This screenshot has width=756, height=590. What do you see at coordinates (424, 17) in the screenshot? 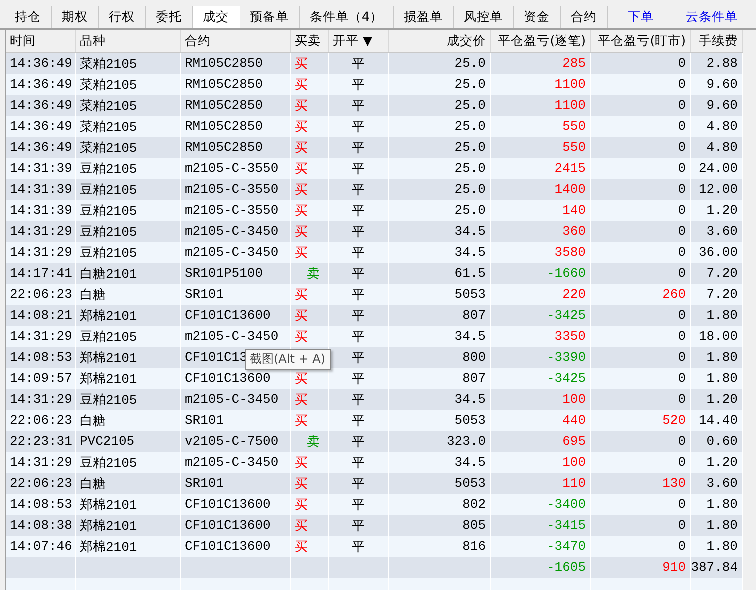
I see `tab: 损盈单` at bounding box center [424, 17].